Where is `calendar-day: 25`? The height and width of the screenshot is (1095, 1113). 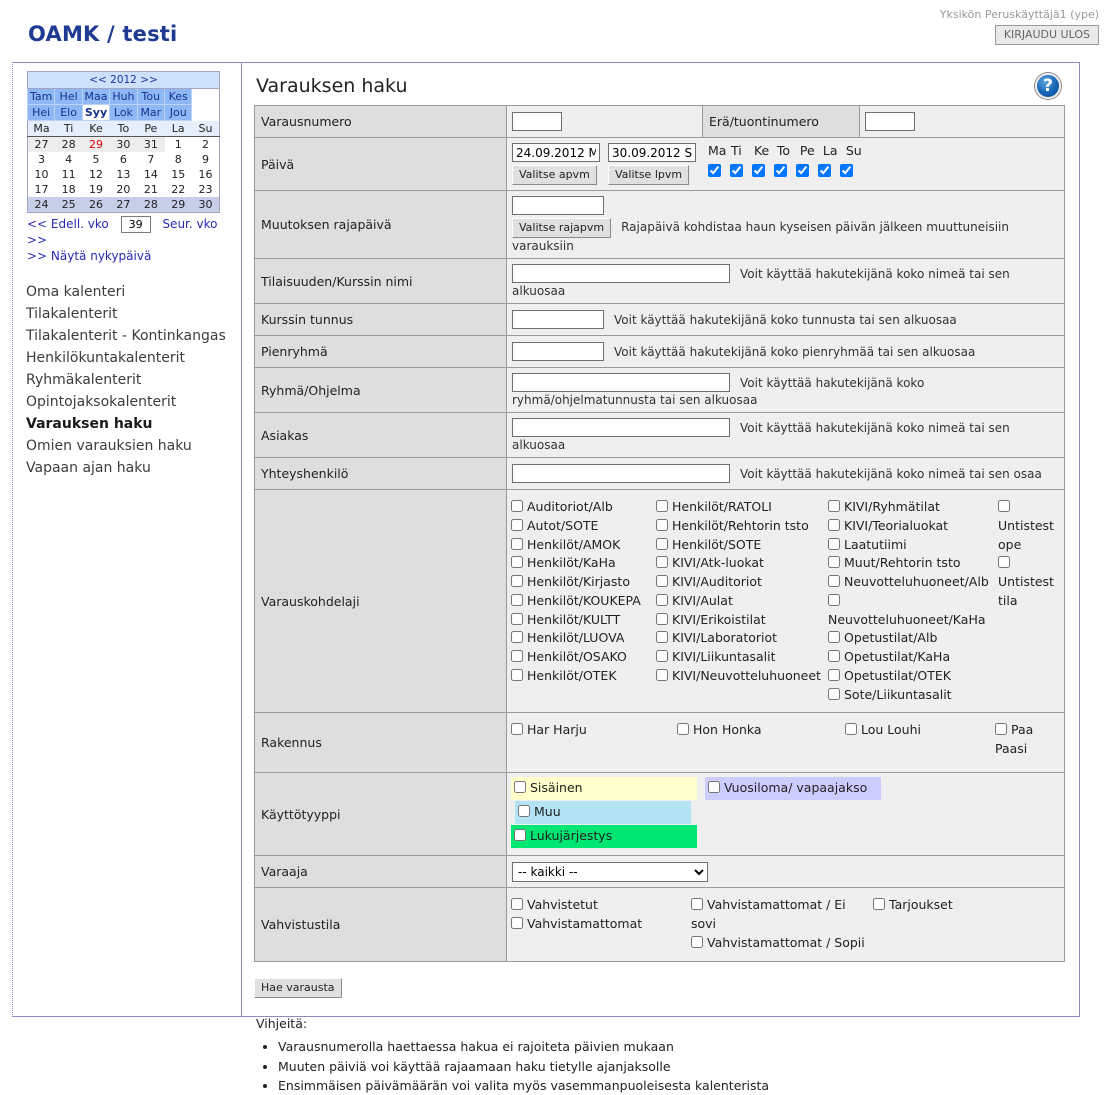
calendar-day: 25 is located at coordinates (68, 205).